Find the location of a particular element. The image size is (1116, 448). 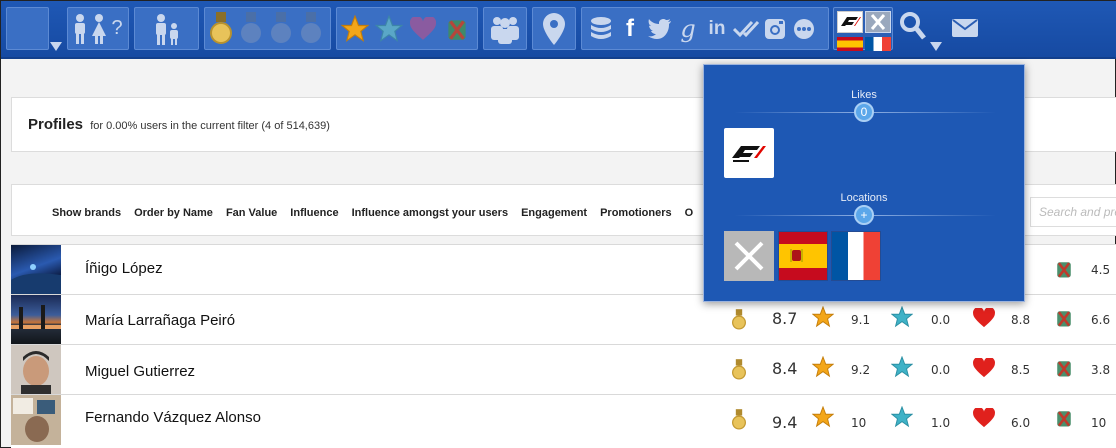

account-menu-button is located at coordinates (27, 28).